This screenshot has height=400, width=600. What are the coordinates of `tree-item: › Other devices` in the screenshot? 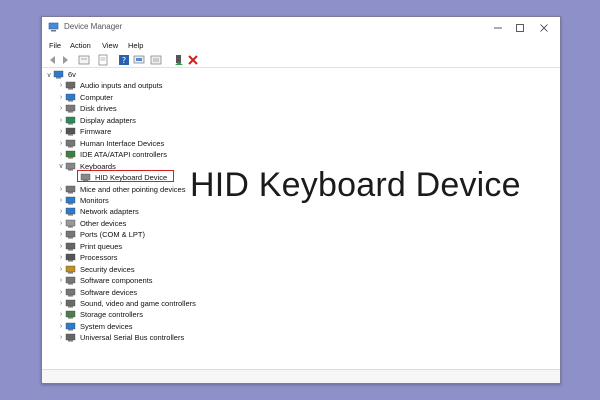 It's located at (91, 223).